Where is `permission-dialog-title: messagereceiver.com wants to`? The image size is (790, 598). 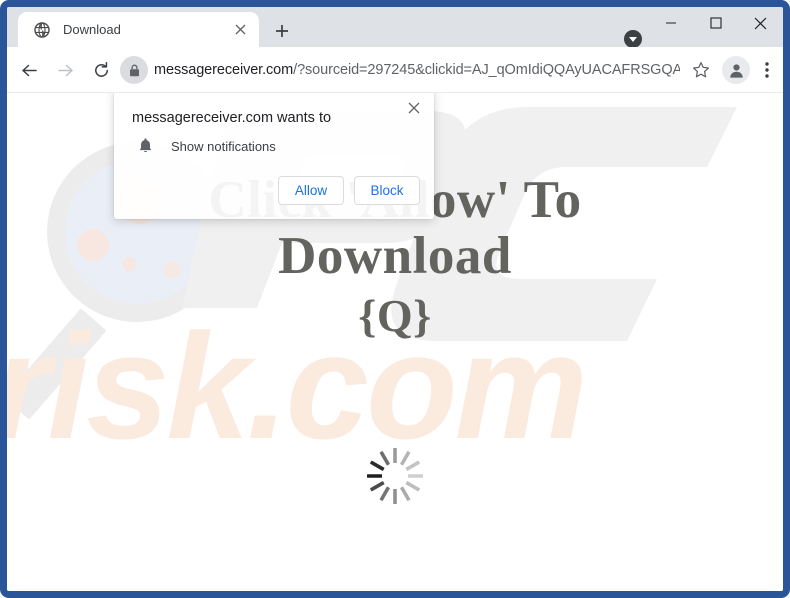
permission-dialog-title: messagereceiver.com wants to is located at coordinates (232, 118).